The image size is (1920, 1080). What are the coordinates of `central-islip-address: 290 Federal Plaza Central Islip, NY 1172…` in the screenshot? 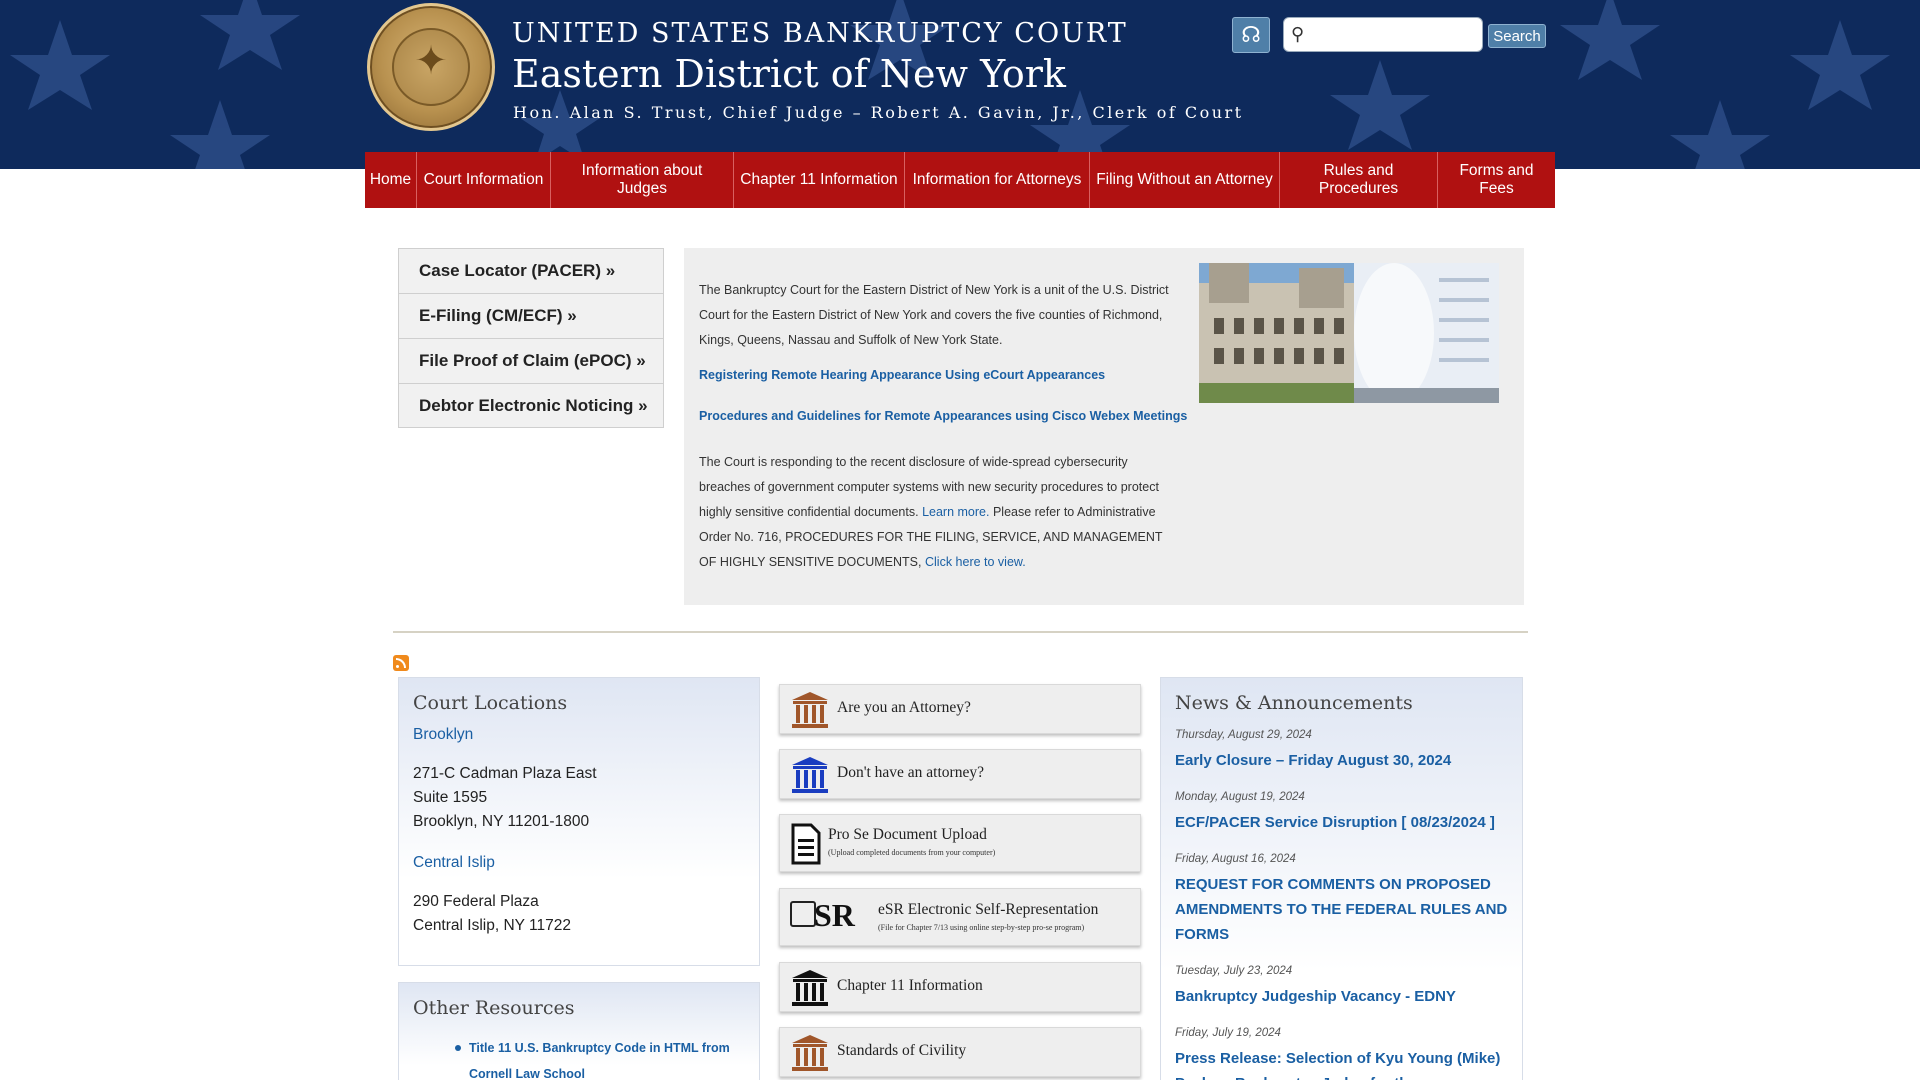 It's located at (492, 914).